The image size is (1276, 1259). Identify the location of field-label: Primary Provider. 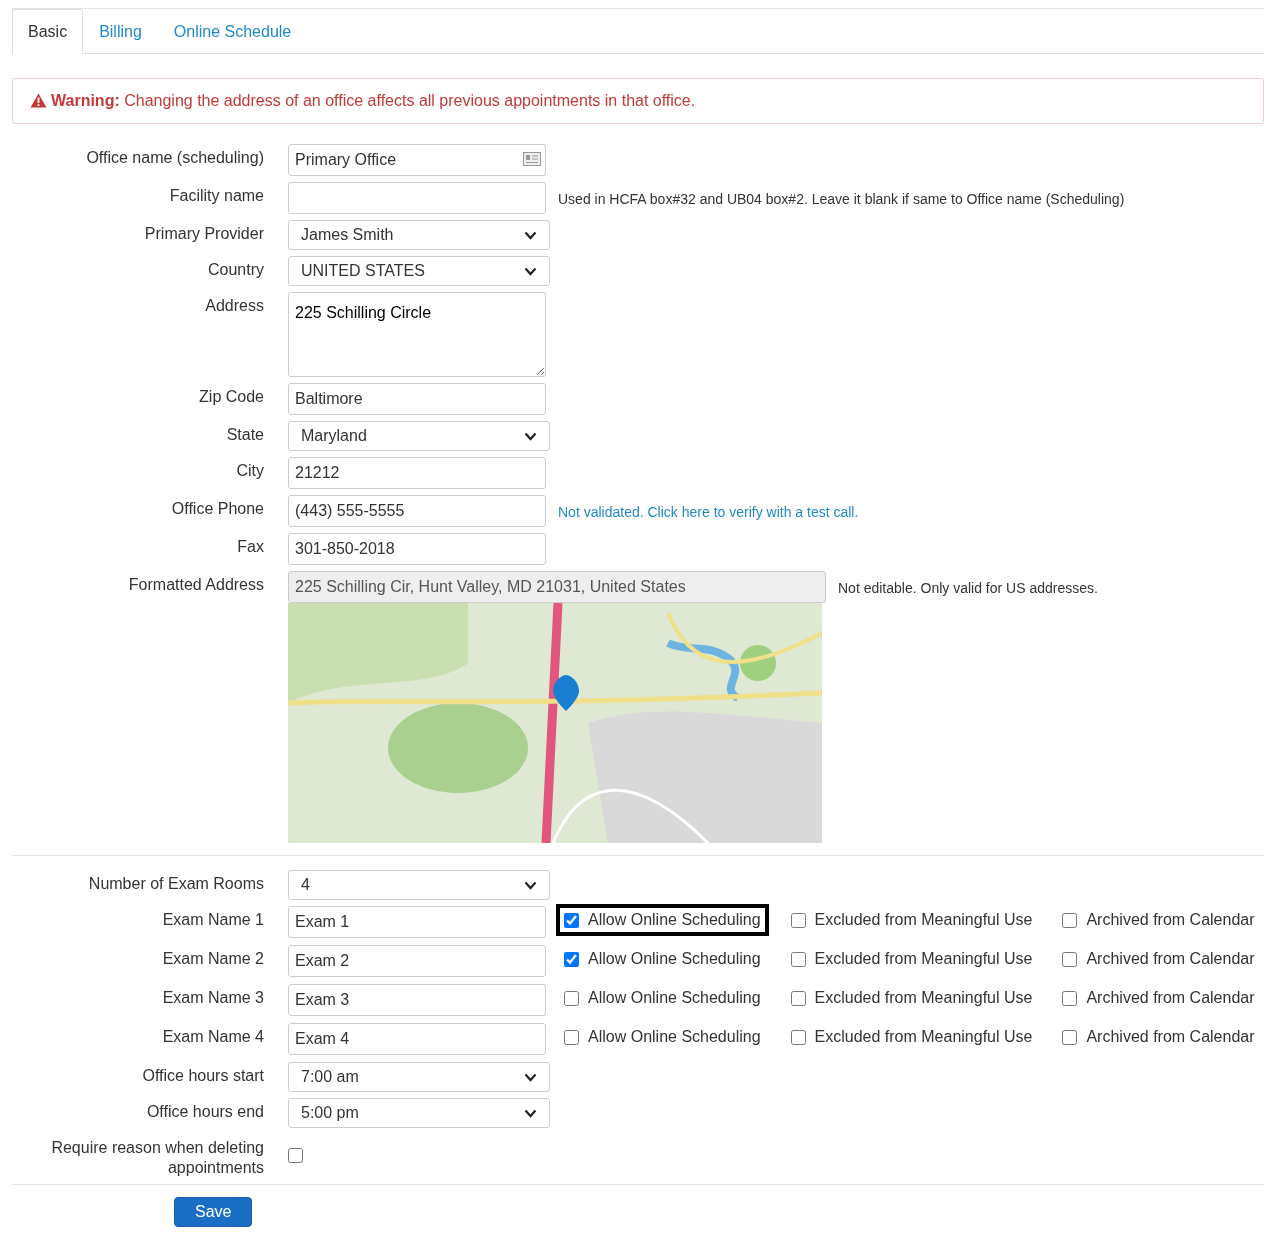
(203, 234).